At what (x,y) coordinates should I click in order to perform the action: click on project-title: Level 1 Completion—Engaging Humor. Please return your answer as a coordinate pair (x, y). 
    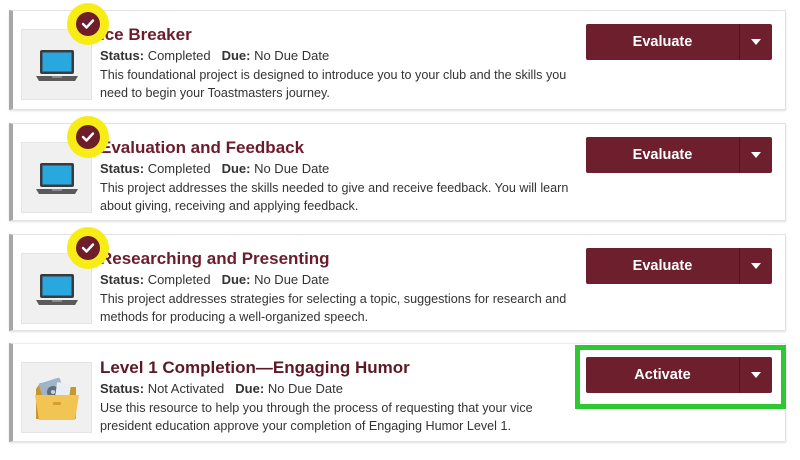
    Looking at the image, I should click on (255, 368).